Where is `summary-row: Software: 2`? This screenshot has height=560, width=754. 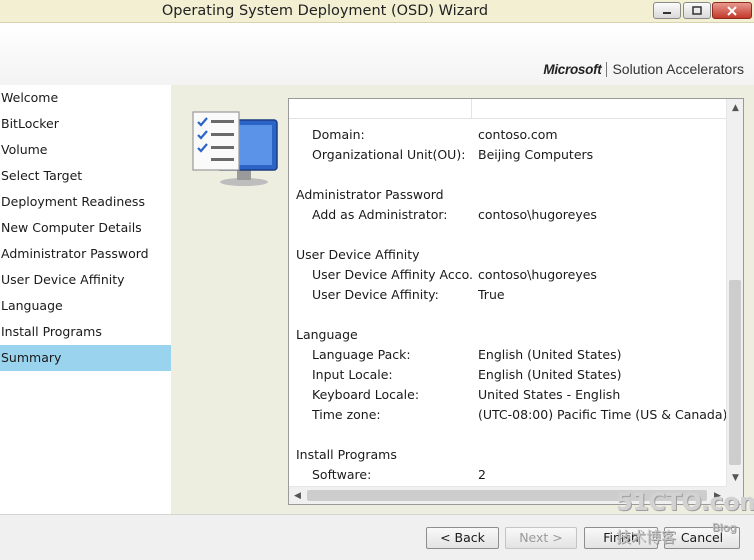 summary-row: Software: 2 is located at coordinates (507, 475).